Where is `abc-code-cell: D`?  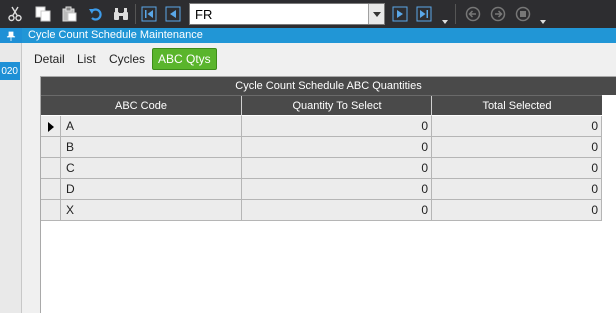 abc-code-cell: D is located at coordinates (151, 189).